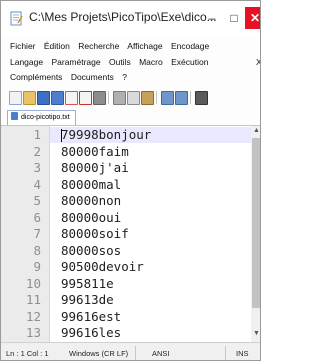 This screenshot has height=361, width=320. Describe the element at coordinates (33, 332) in the screenshot. I see `line-number: 13` at that location.